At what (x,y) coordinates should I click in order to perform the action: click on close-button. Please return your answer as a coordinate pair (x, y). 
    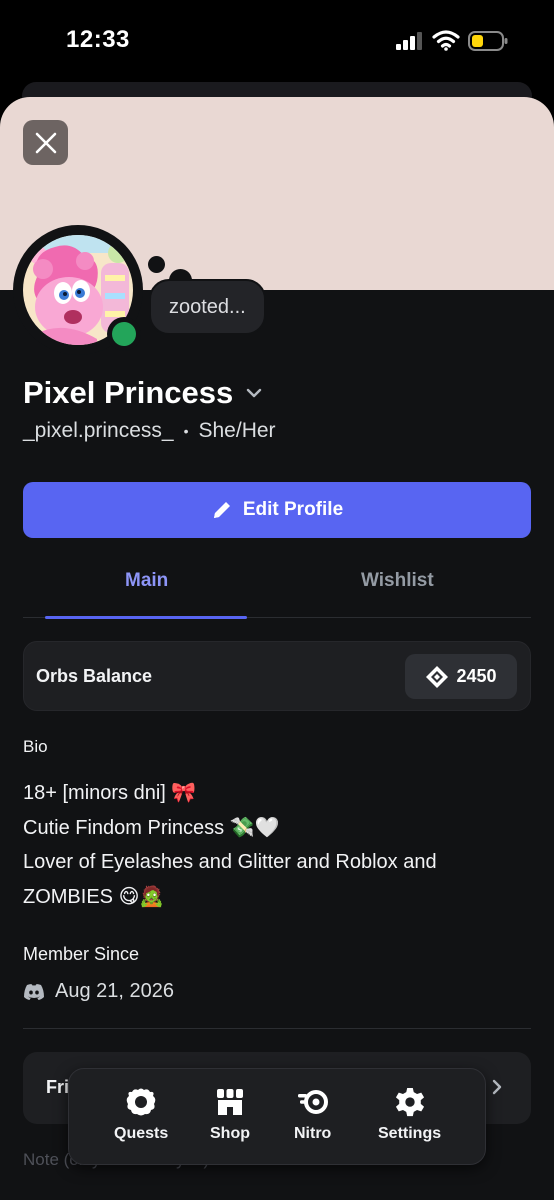
    Looking at the image, I should click on (45, 142).